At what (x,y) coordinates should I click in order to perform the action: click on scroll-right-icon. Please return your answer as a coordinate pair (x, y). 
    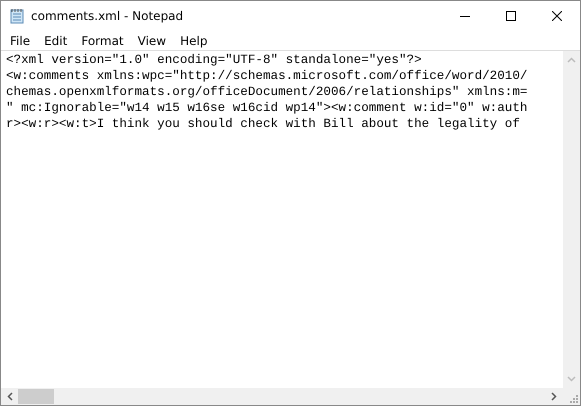
    Looking at the image, I should click on (554, 396).